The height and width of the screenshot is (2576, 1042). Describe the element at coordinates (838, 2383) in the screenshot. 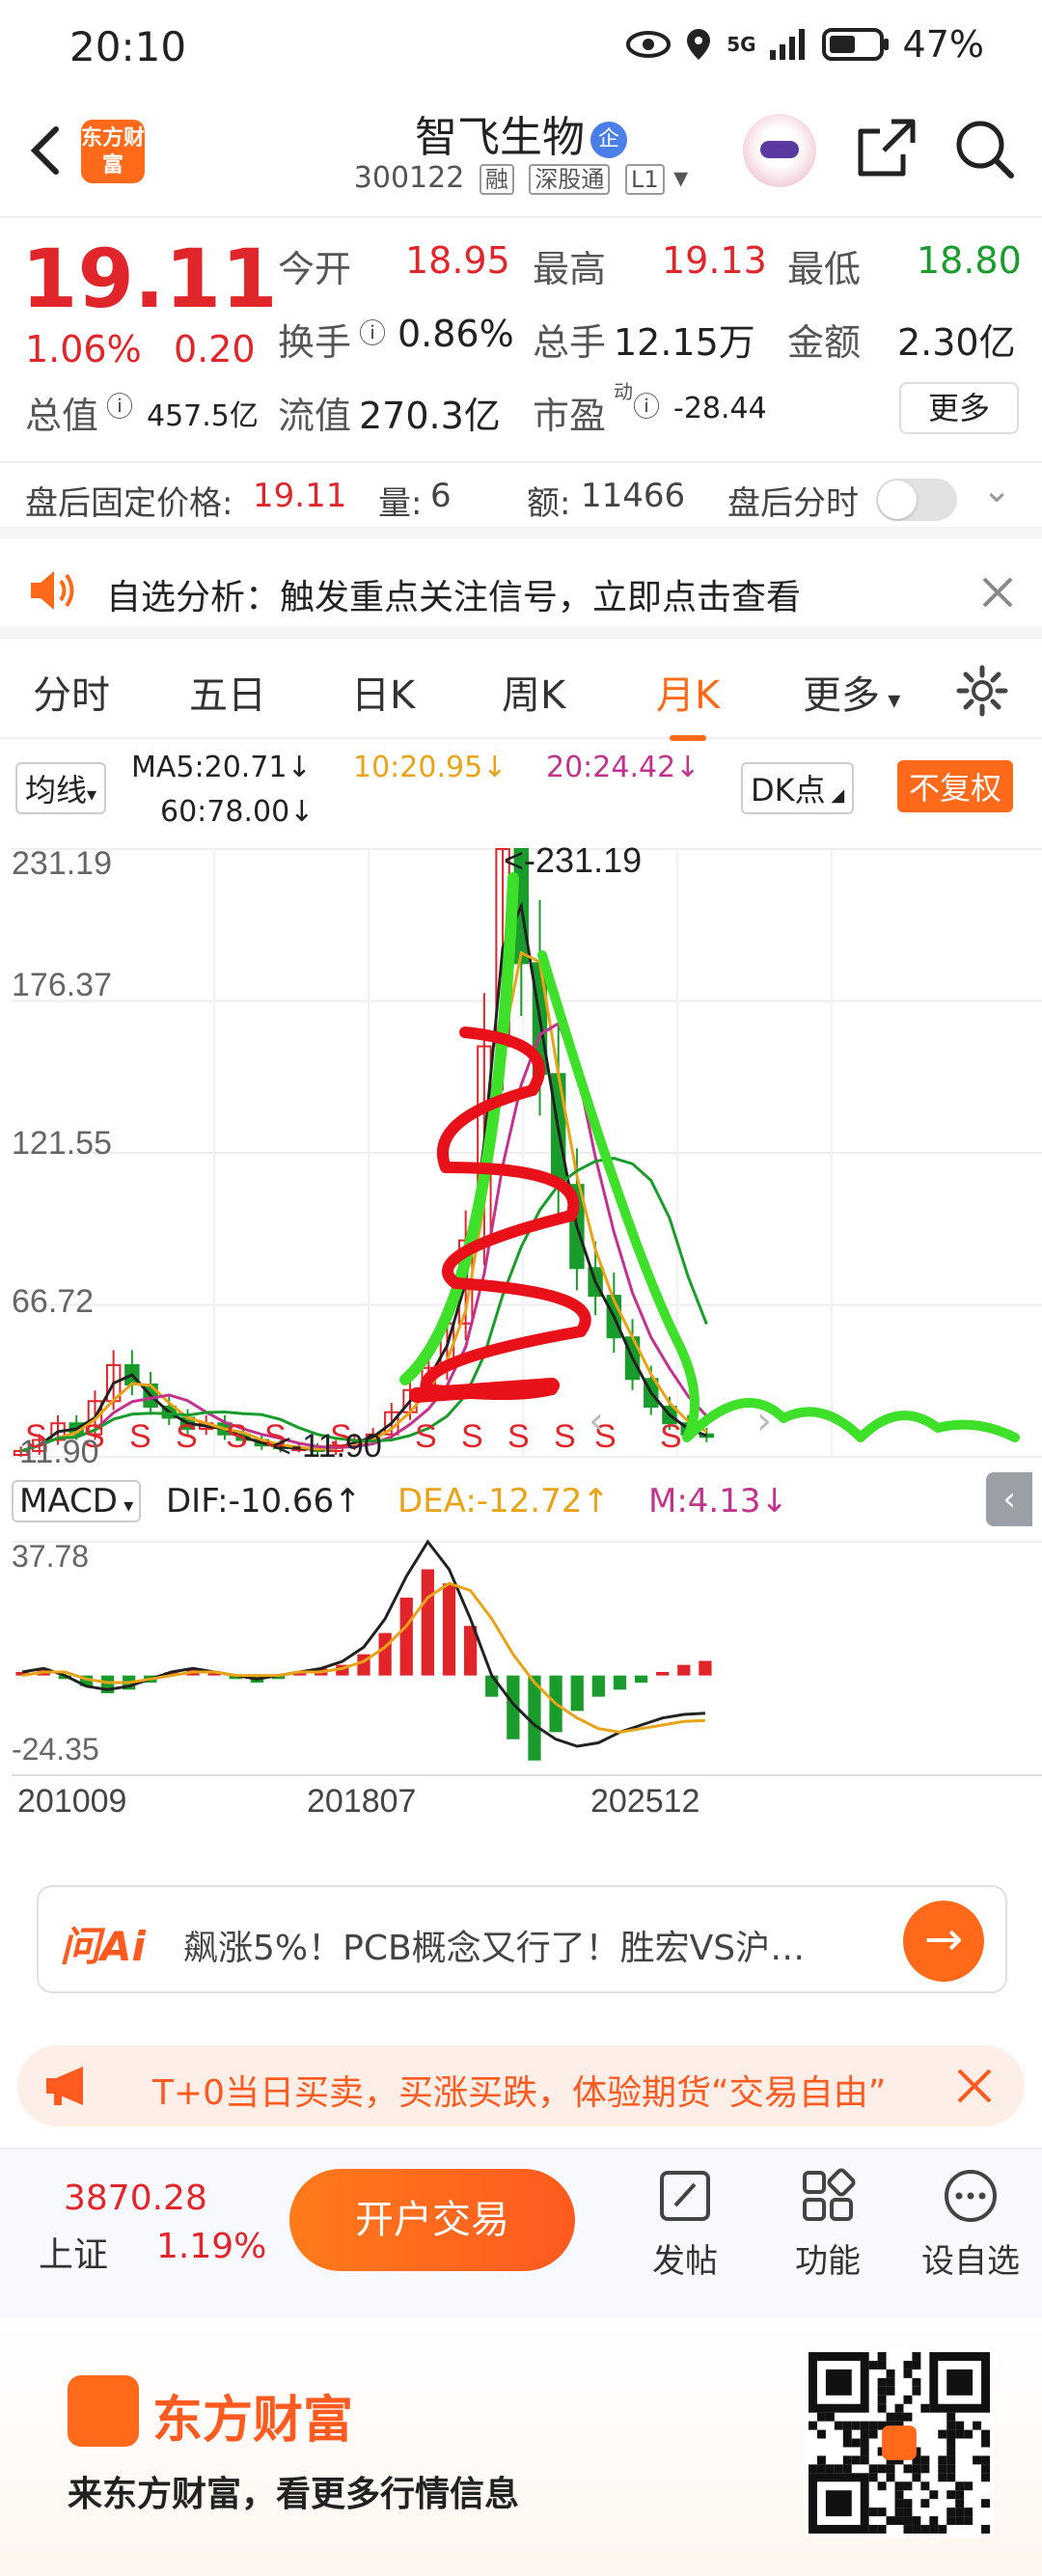

I see `qr-finder` at that location.